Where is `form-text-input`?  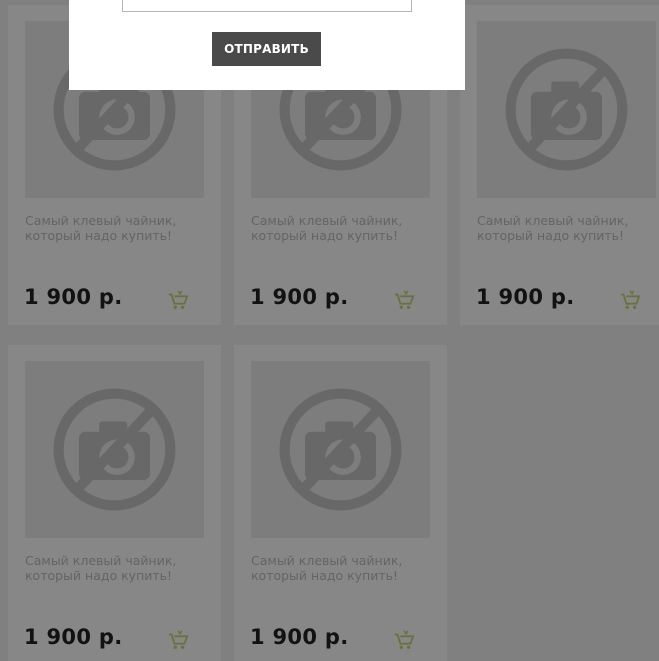 form-text-input is located at coordinates (267, 6).